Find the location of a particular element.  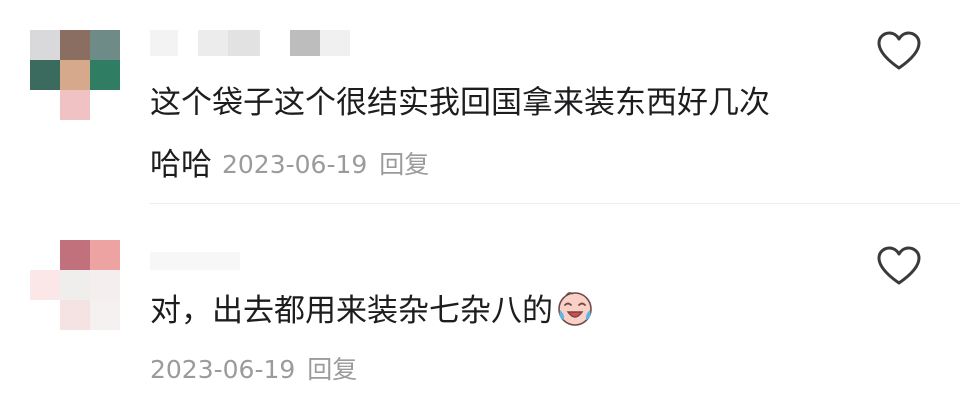

crying-laughing-emoji is located at coordinates (575, 309).